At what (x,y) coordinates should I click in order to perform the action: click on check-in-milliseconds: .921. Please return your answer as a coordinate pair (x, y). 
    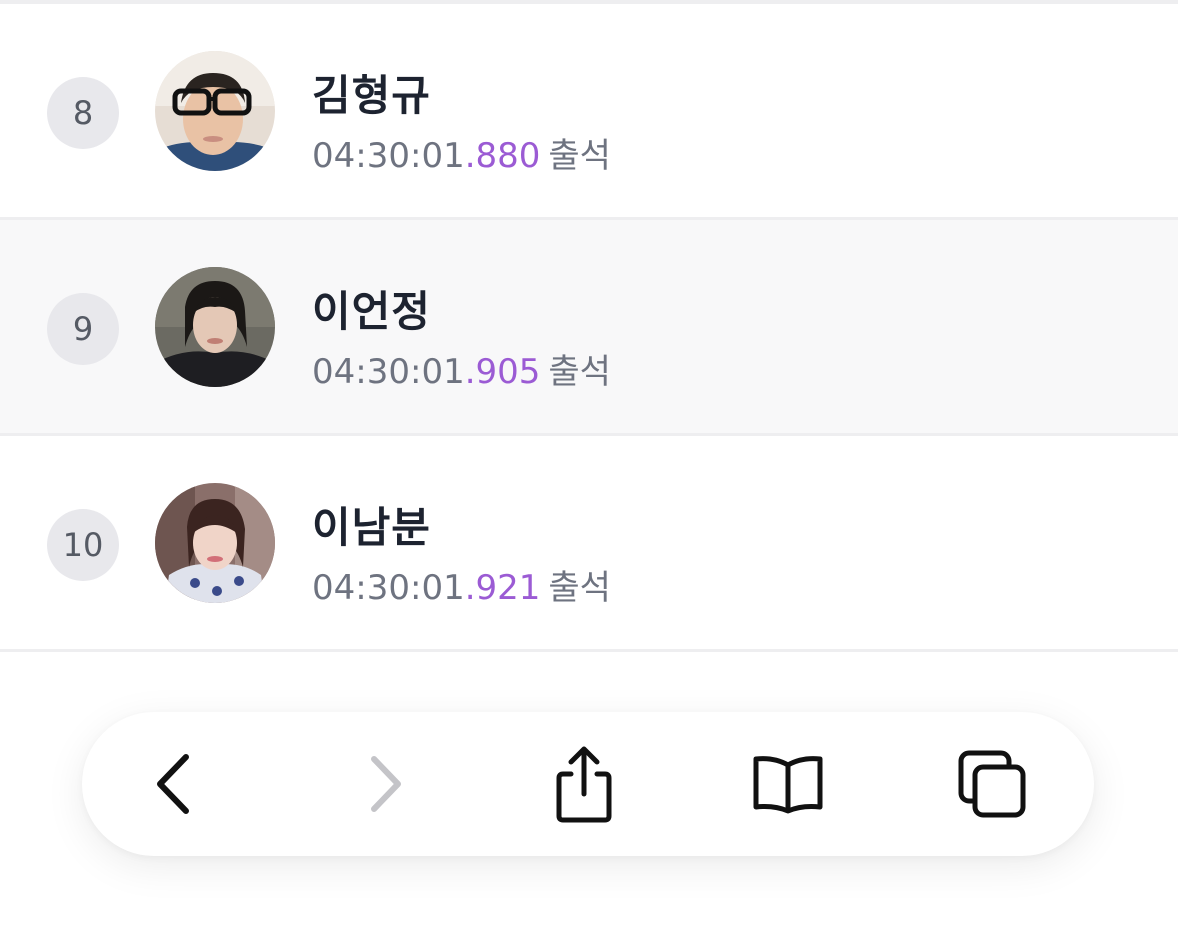
    Looking at the image, I should click on (502, 588).